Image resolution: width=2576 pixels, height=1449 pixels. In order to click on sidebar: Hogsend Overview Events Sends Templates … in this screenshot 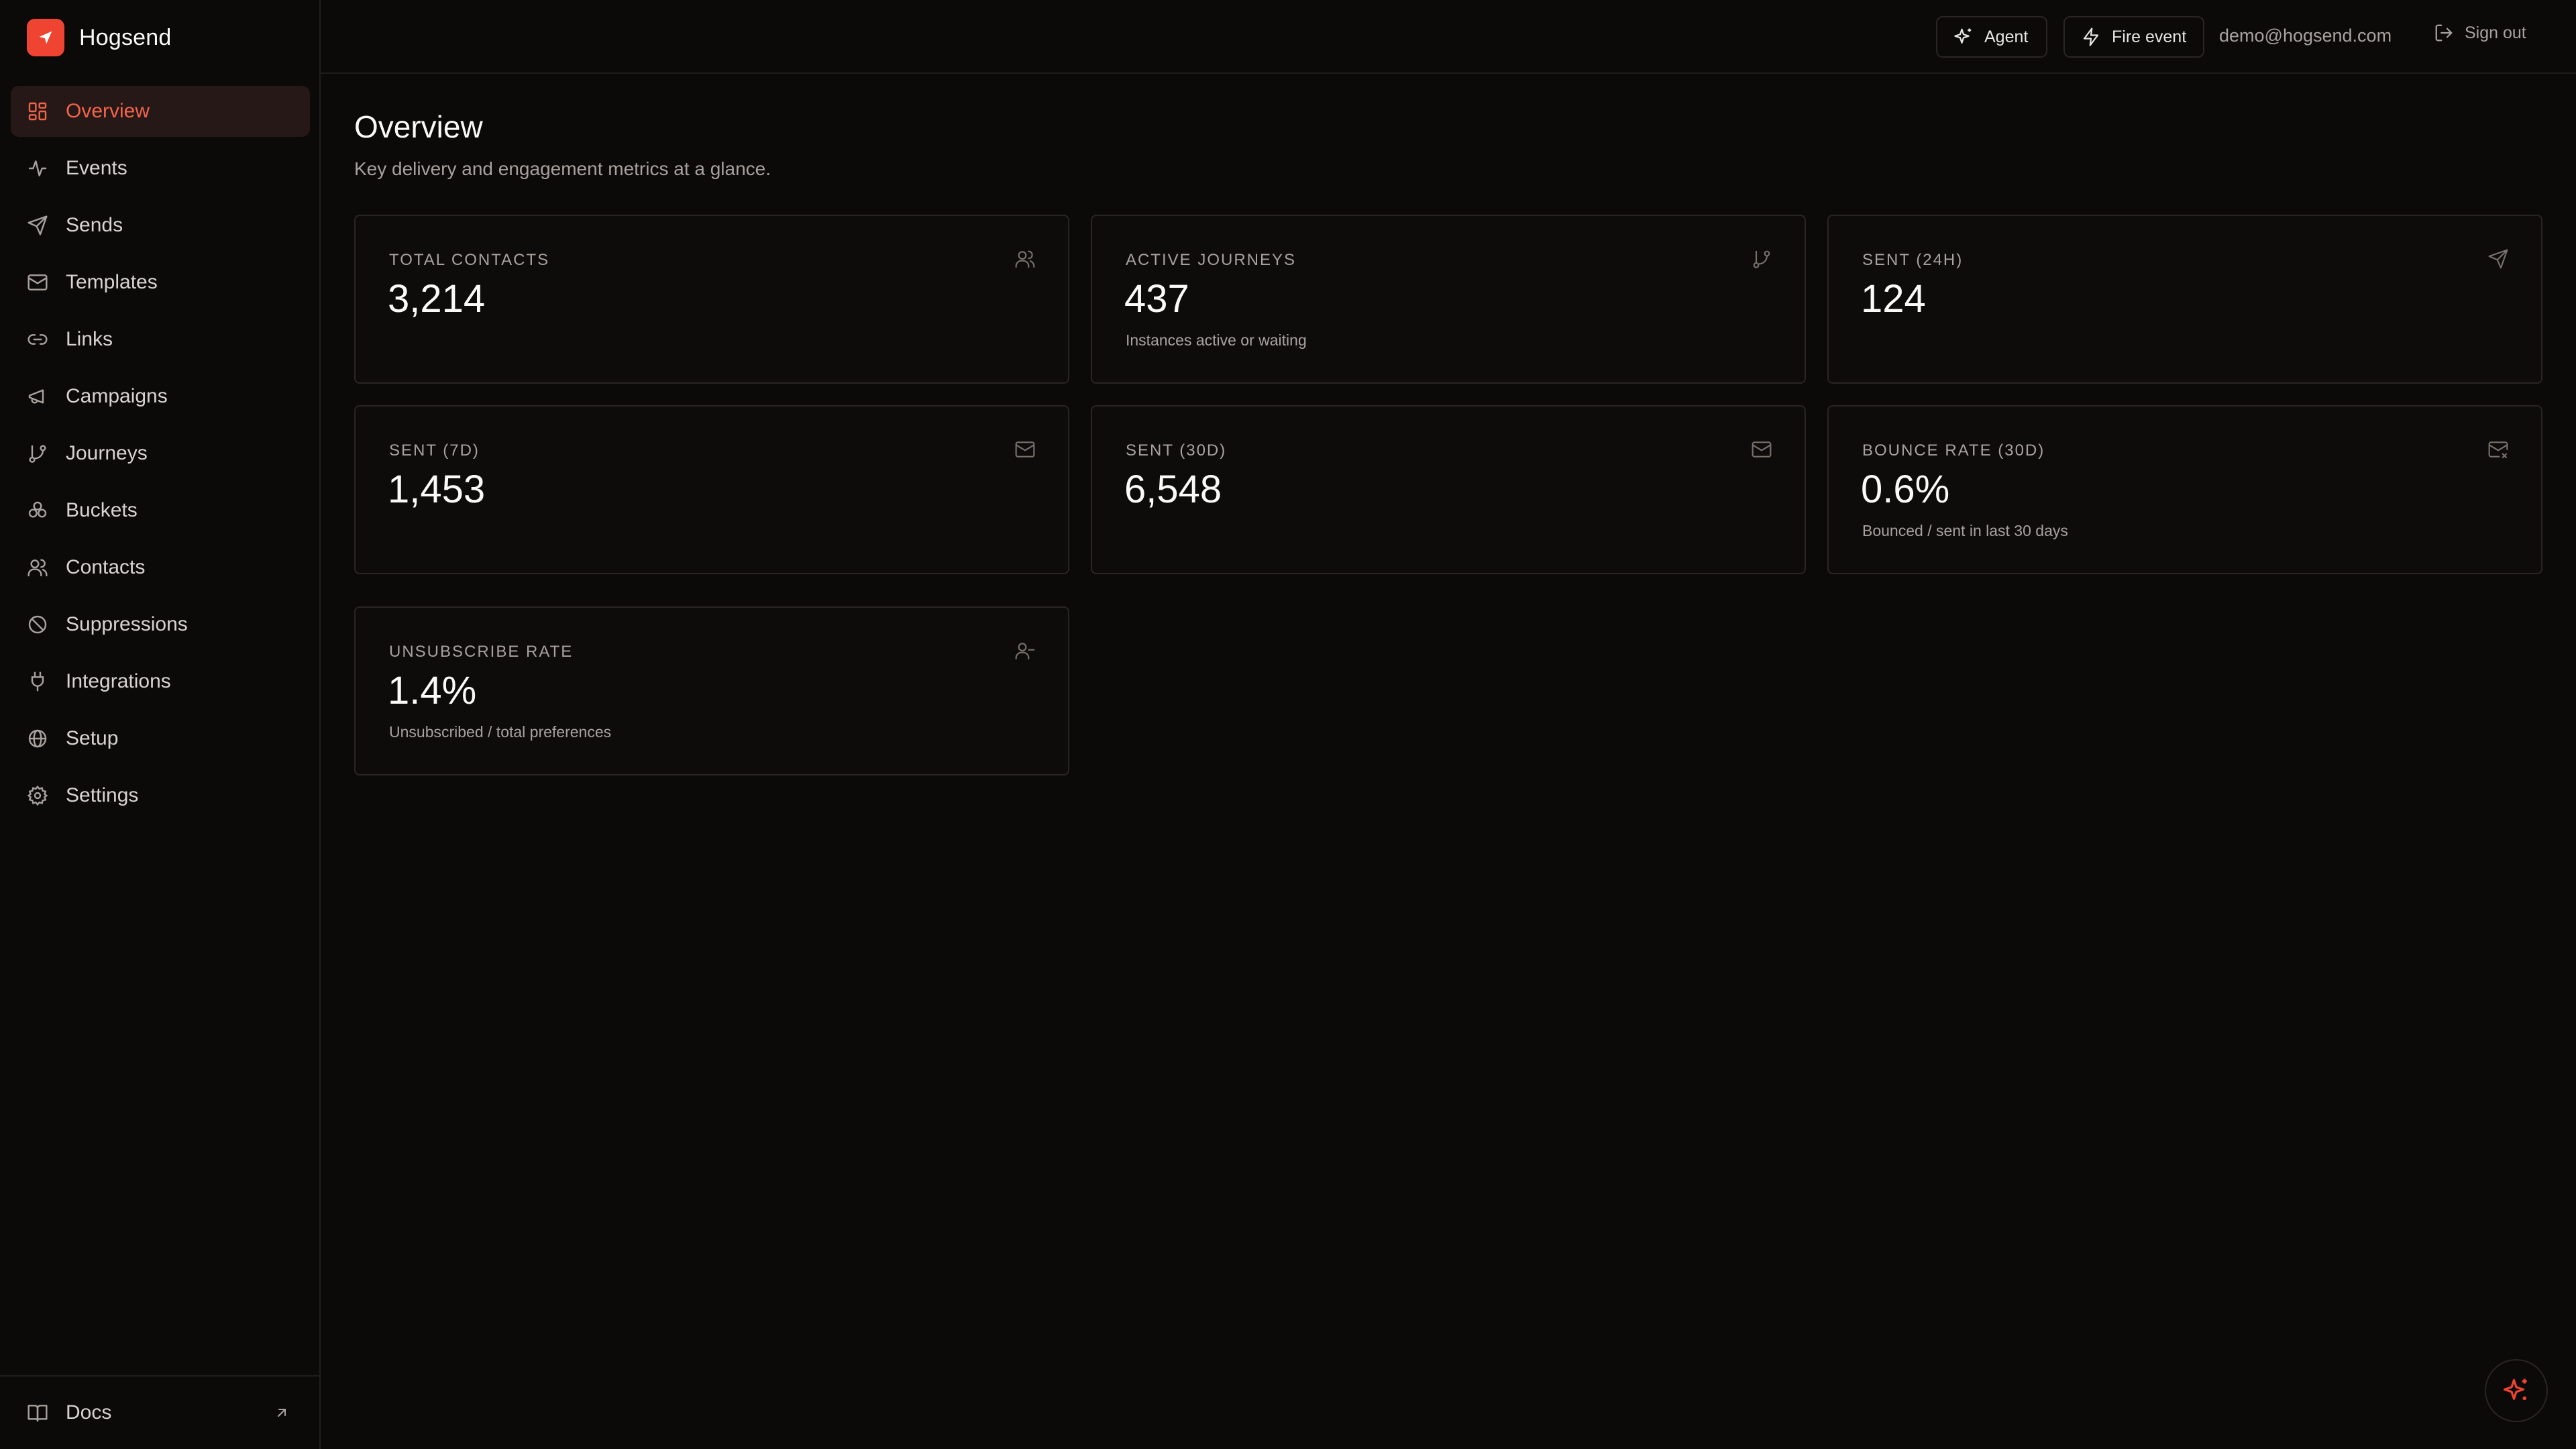, I will do `click(160, 724)`.